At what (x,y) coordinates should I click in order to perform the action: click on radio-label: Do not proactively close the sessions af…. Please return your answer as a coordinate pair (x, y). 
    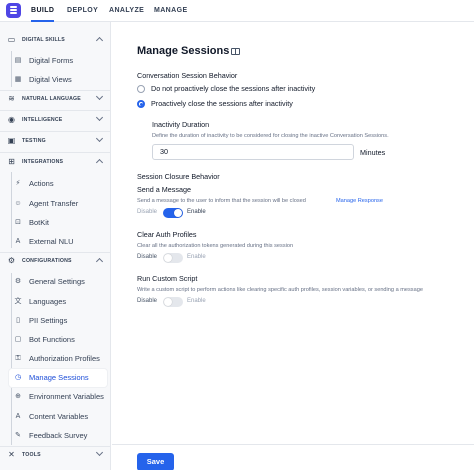
    Looking at the image, I should click on (233, 88).